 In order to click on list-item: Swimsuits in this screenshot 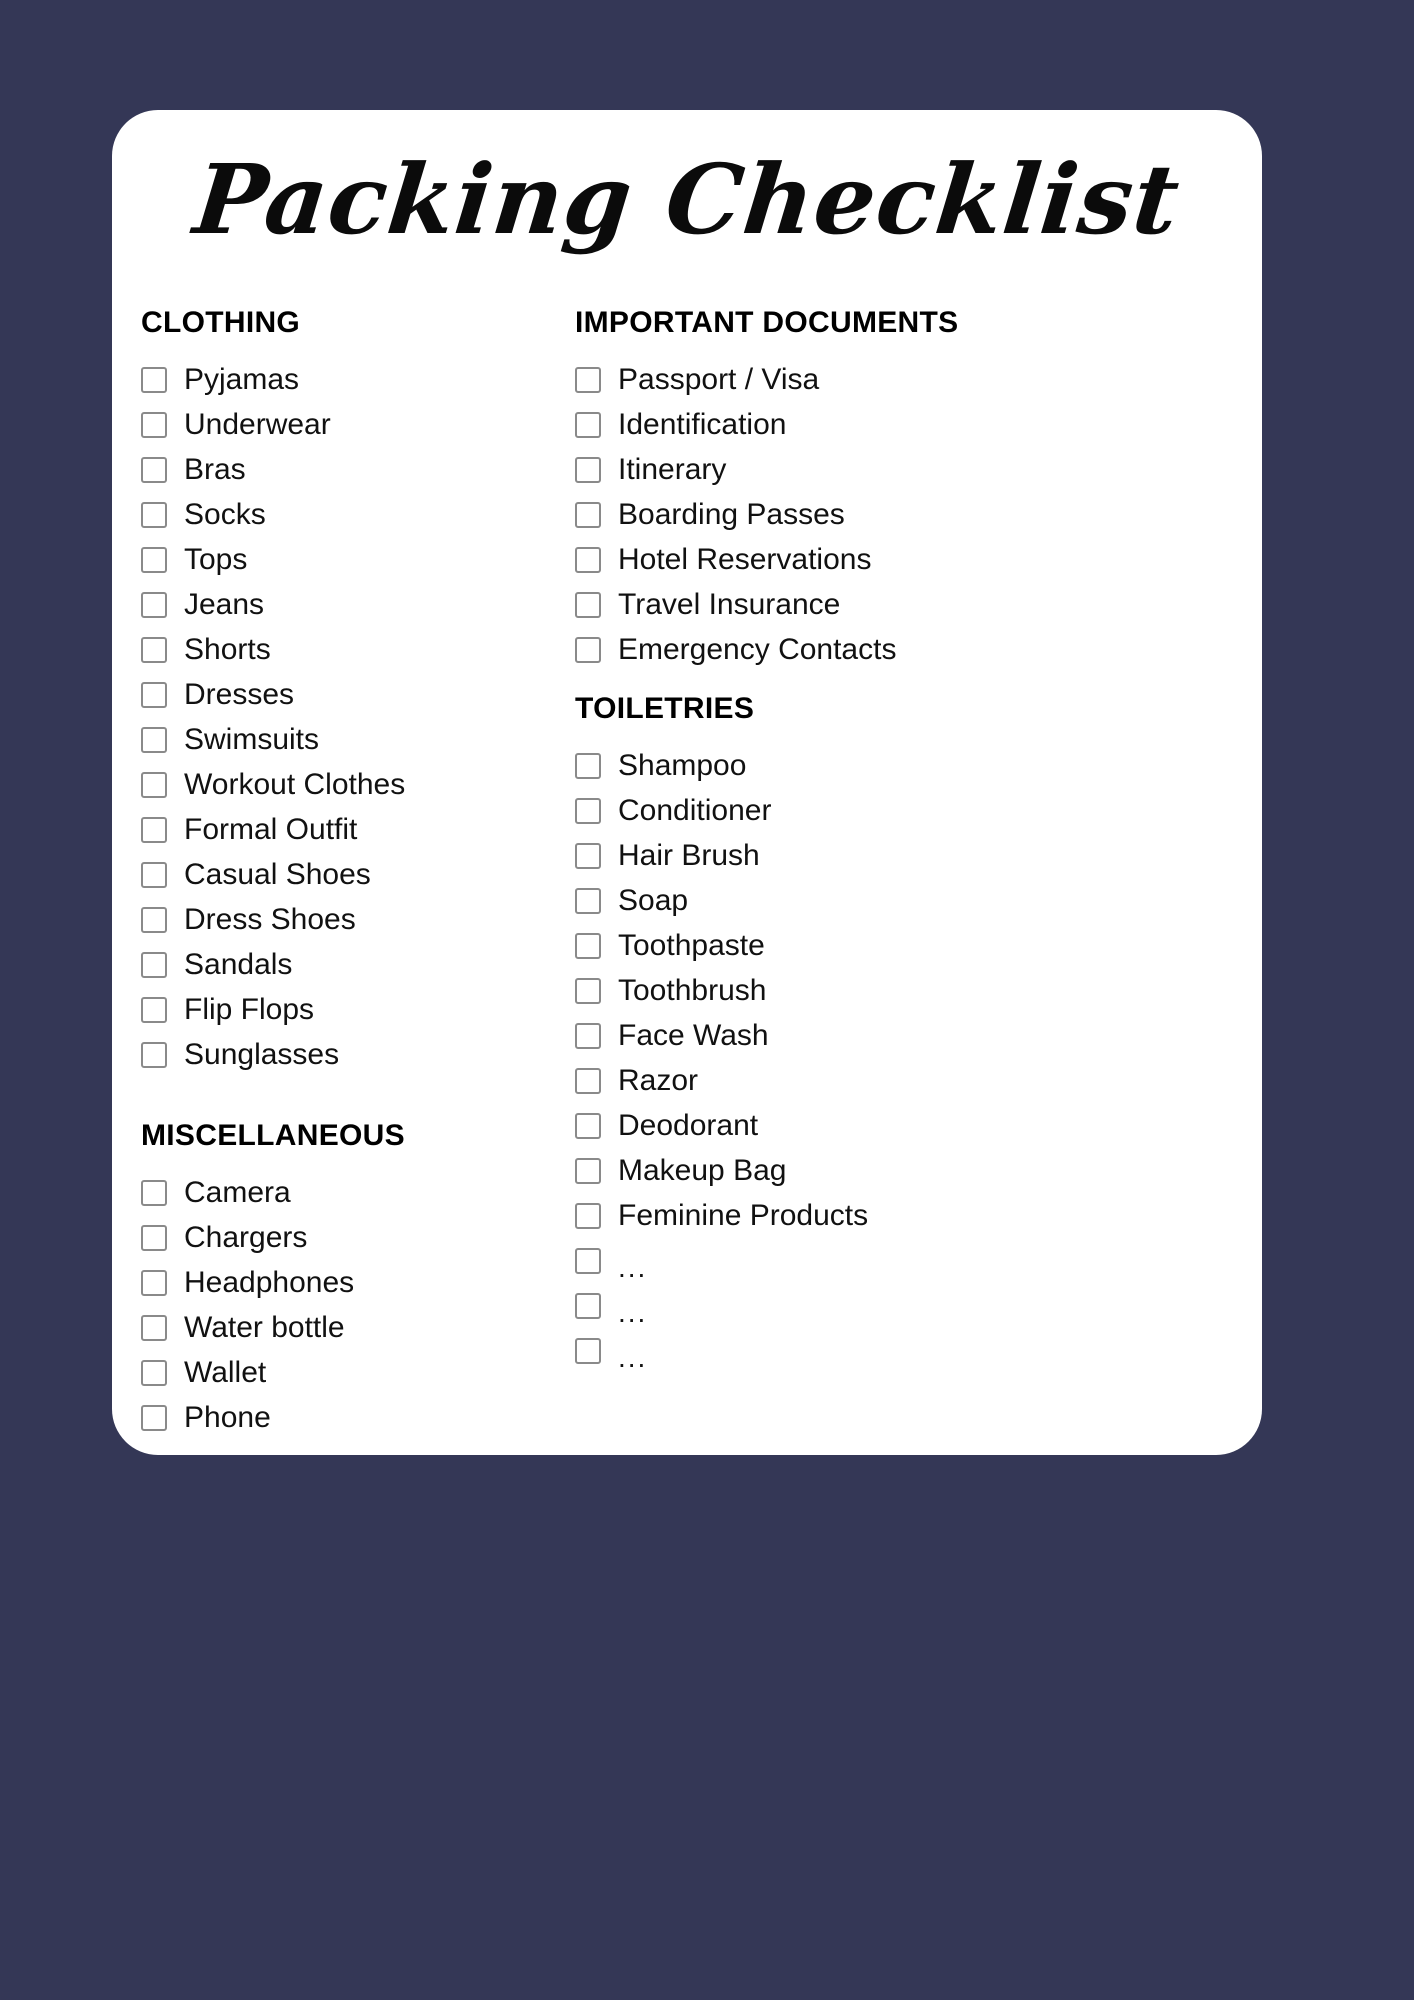, I will do `click(342, 739)`.